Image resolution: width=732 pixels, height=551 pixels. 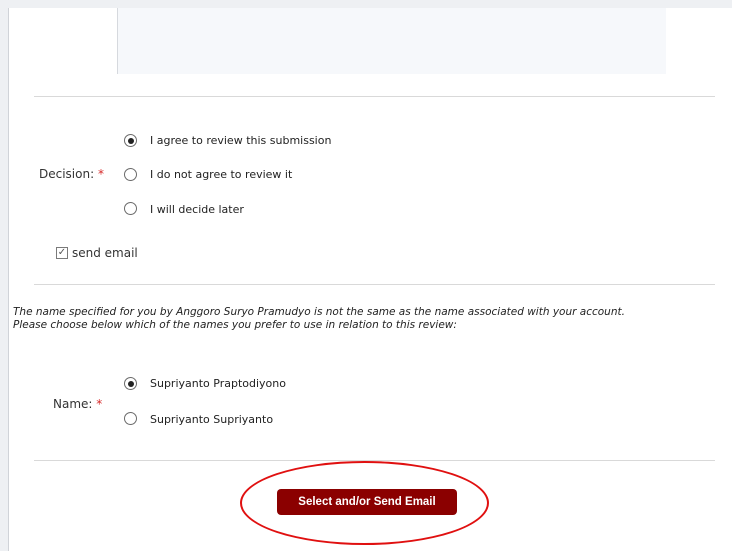 What do you see at coordinates (130, 418) in the screenshot?
I see `name-radio-supriyanto` at bounding box center [130, 418].